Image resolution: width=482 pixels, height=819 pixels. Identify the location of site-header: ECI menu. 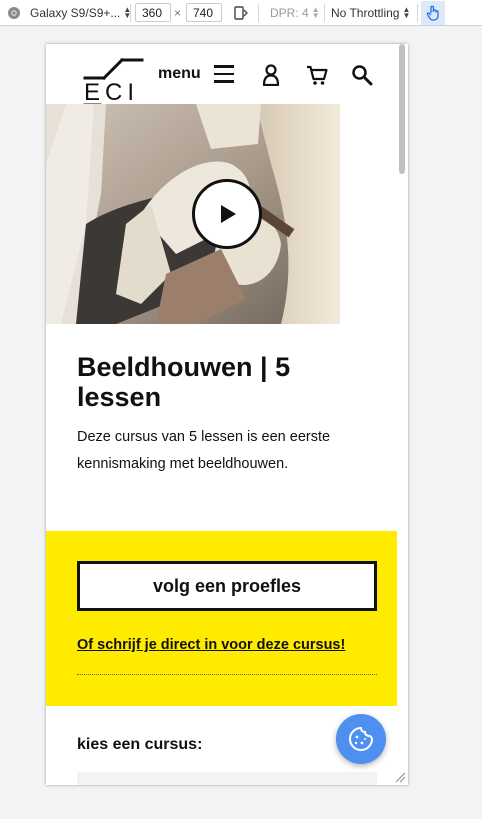
(221, 86).